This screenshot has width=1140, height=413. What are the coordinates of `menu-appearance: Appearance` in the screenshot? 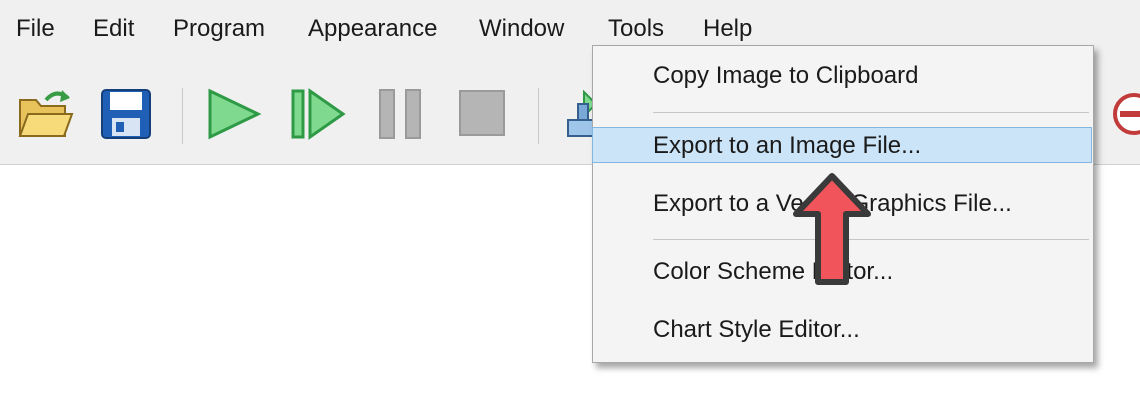 It's located at (372, 29).